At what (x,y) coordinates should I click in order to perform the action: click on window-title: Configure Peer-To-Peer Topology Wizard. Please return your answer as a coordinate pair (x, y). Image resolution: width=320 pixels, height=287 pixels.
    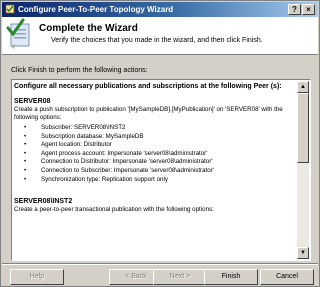
    Looking at the image, I should click on (96, 9).